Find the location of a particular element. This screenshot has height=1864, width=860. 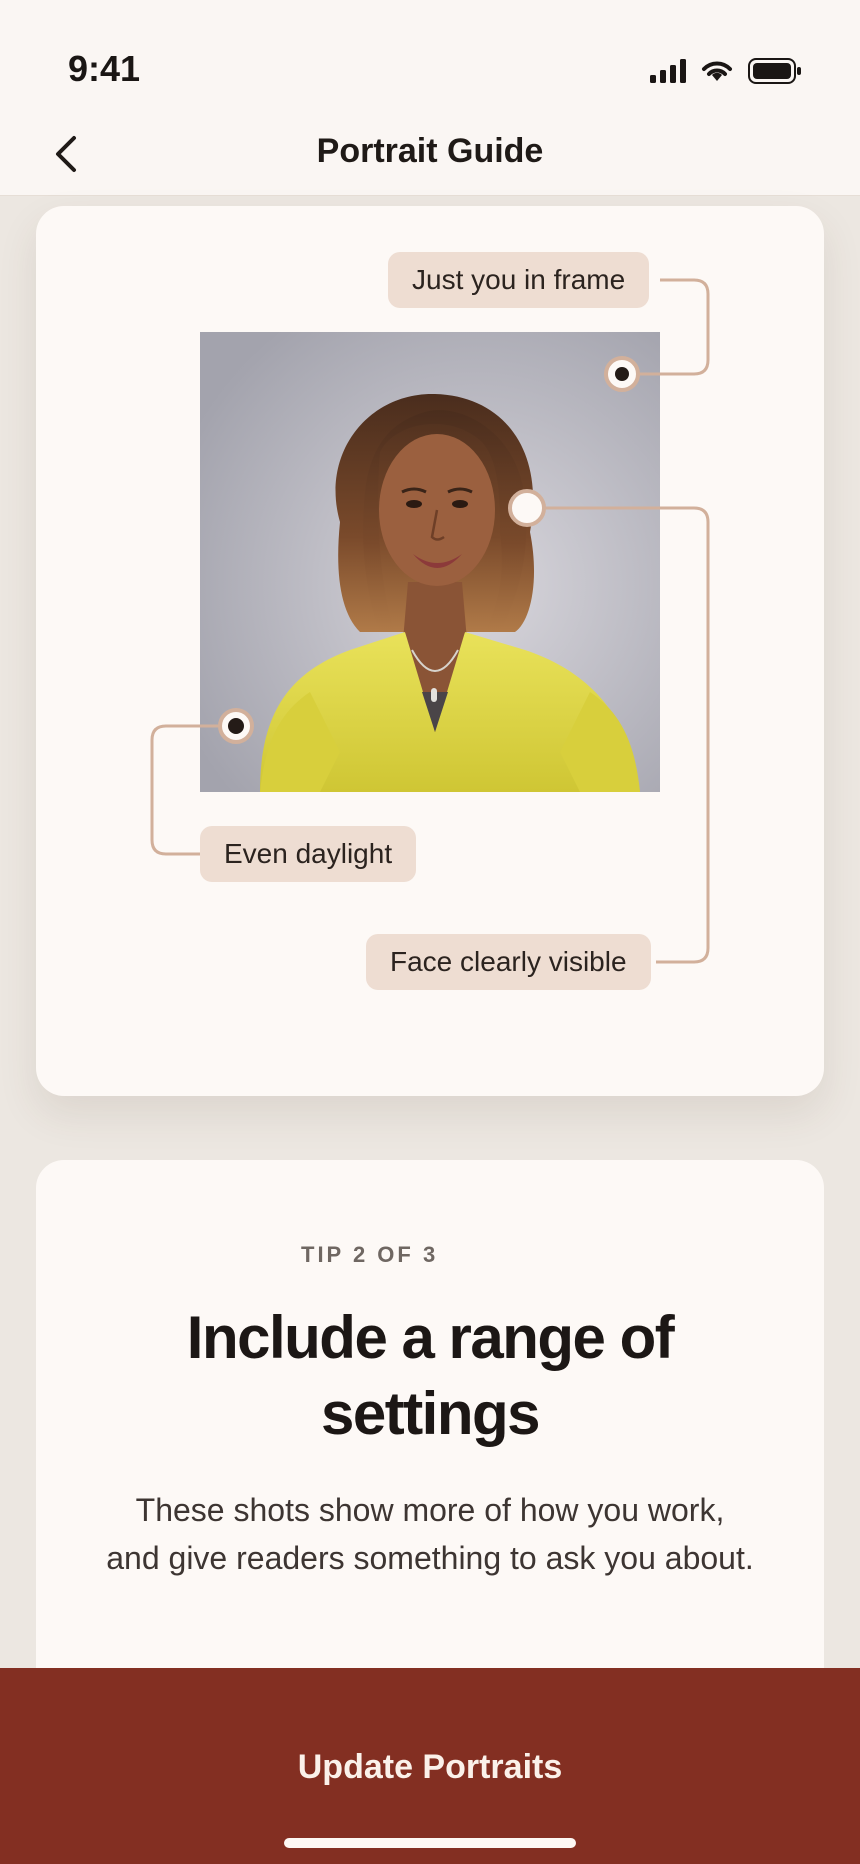

tip-title: Include a range of settings is located at coordinates (430, 1375).